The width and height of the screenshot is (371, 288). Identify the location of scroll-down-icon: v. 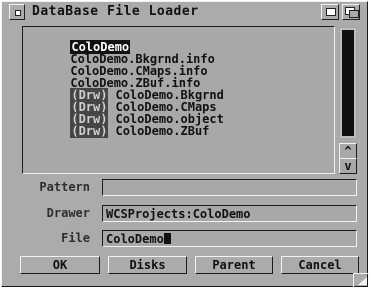
(348, 166).